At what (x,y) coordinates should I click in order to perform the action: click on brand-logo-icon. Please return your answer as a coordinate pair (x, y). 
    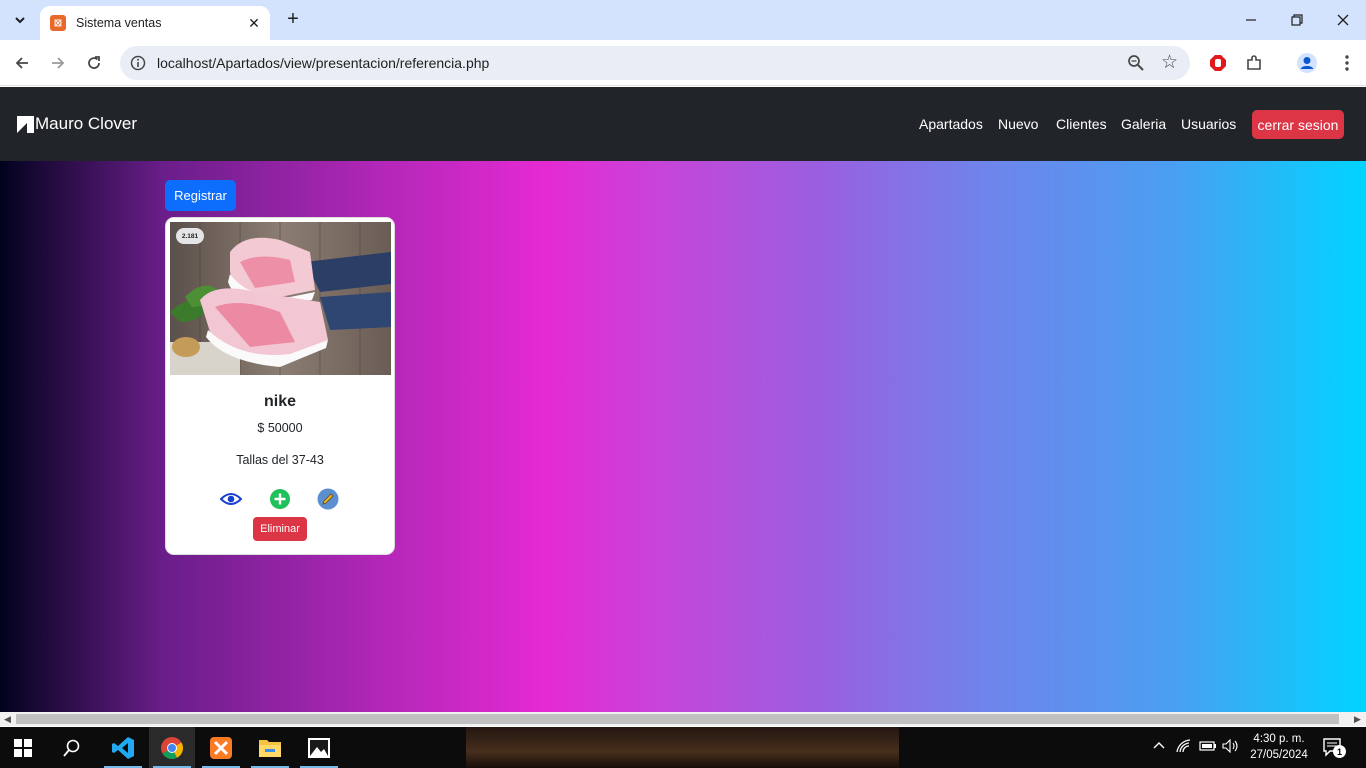
    Looking at the image, I should click on (25, 124).